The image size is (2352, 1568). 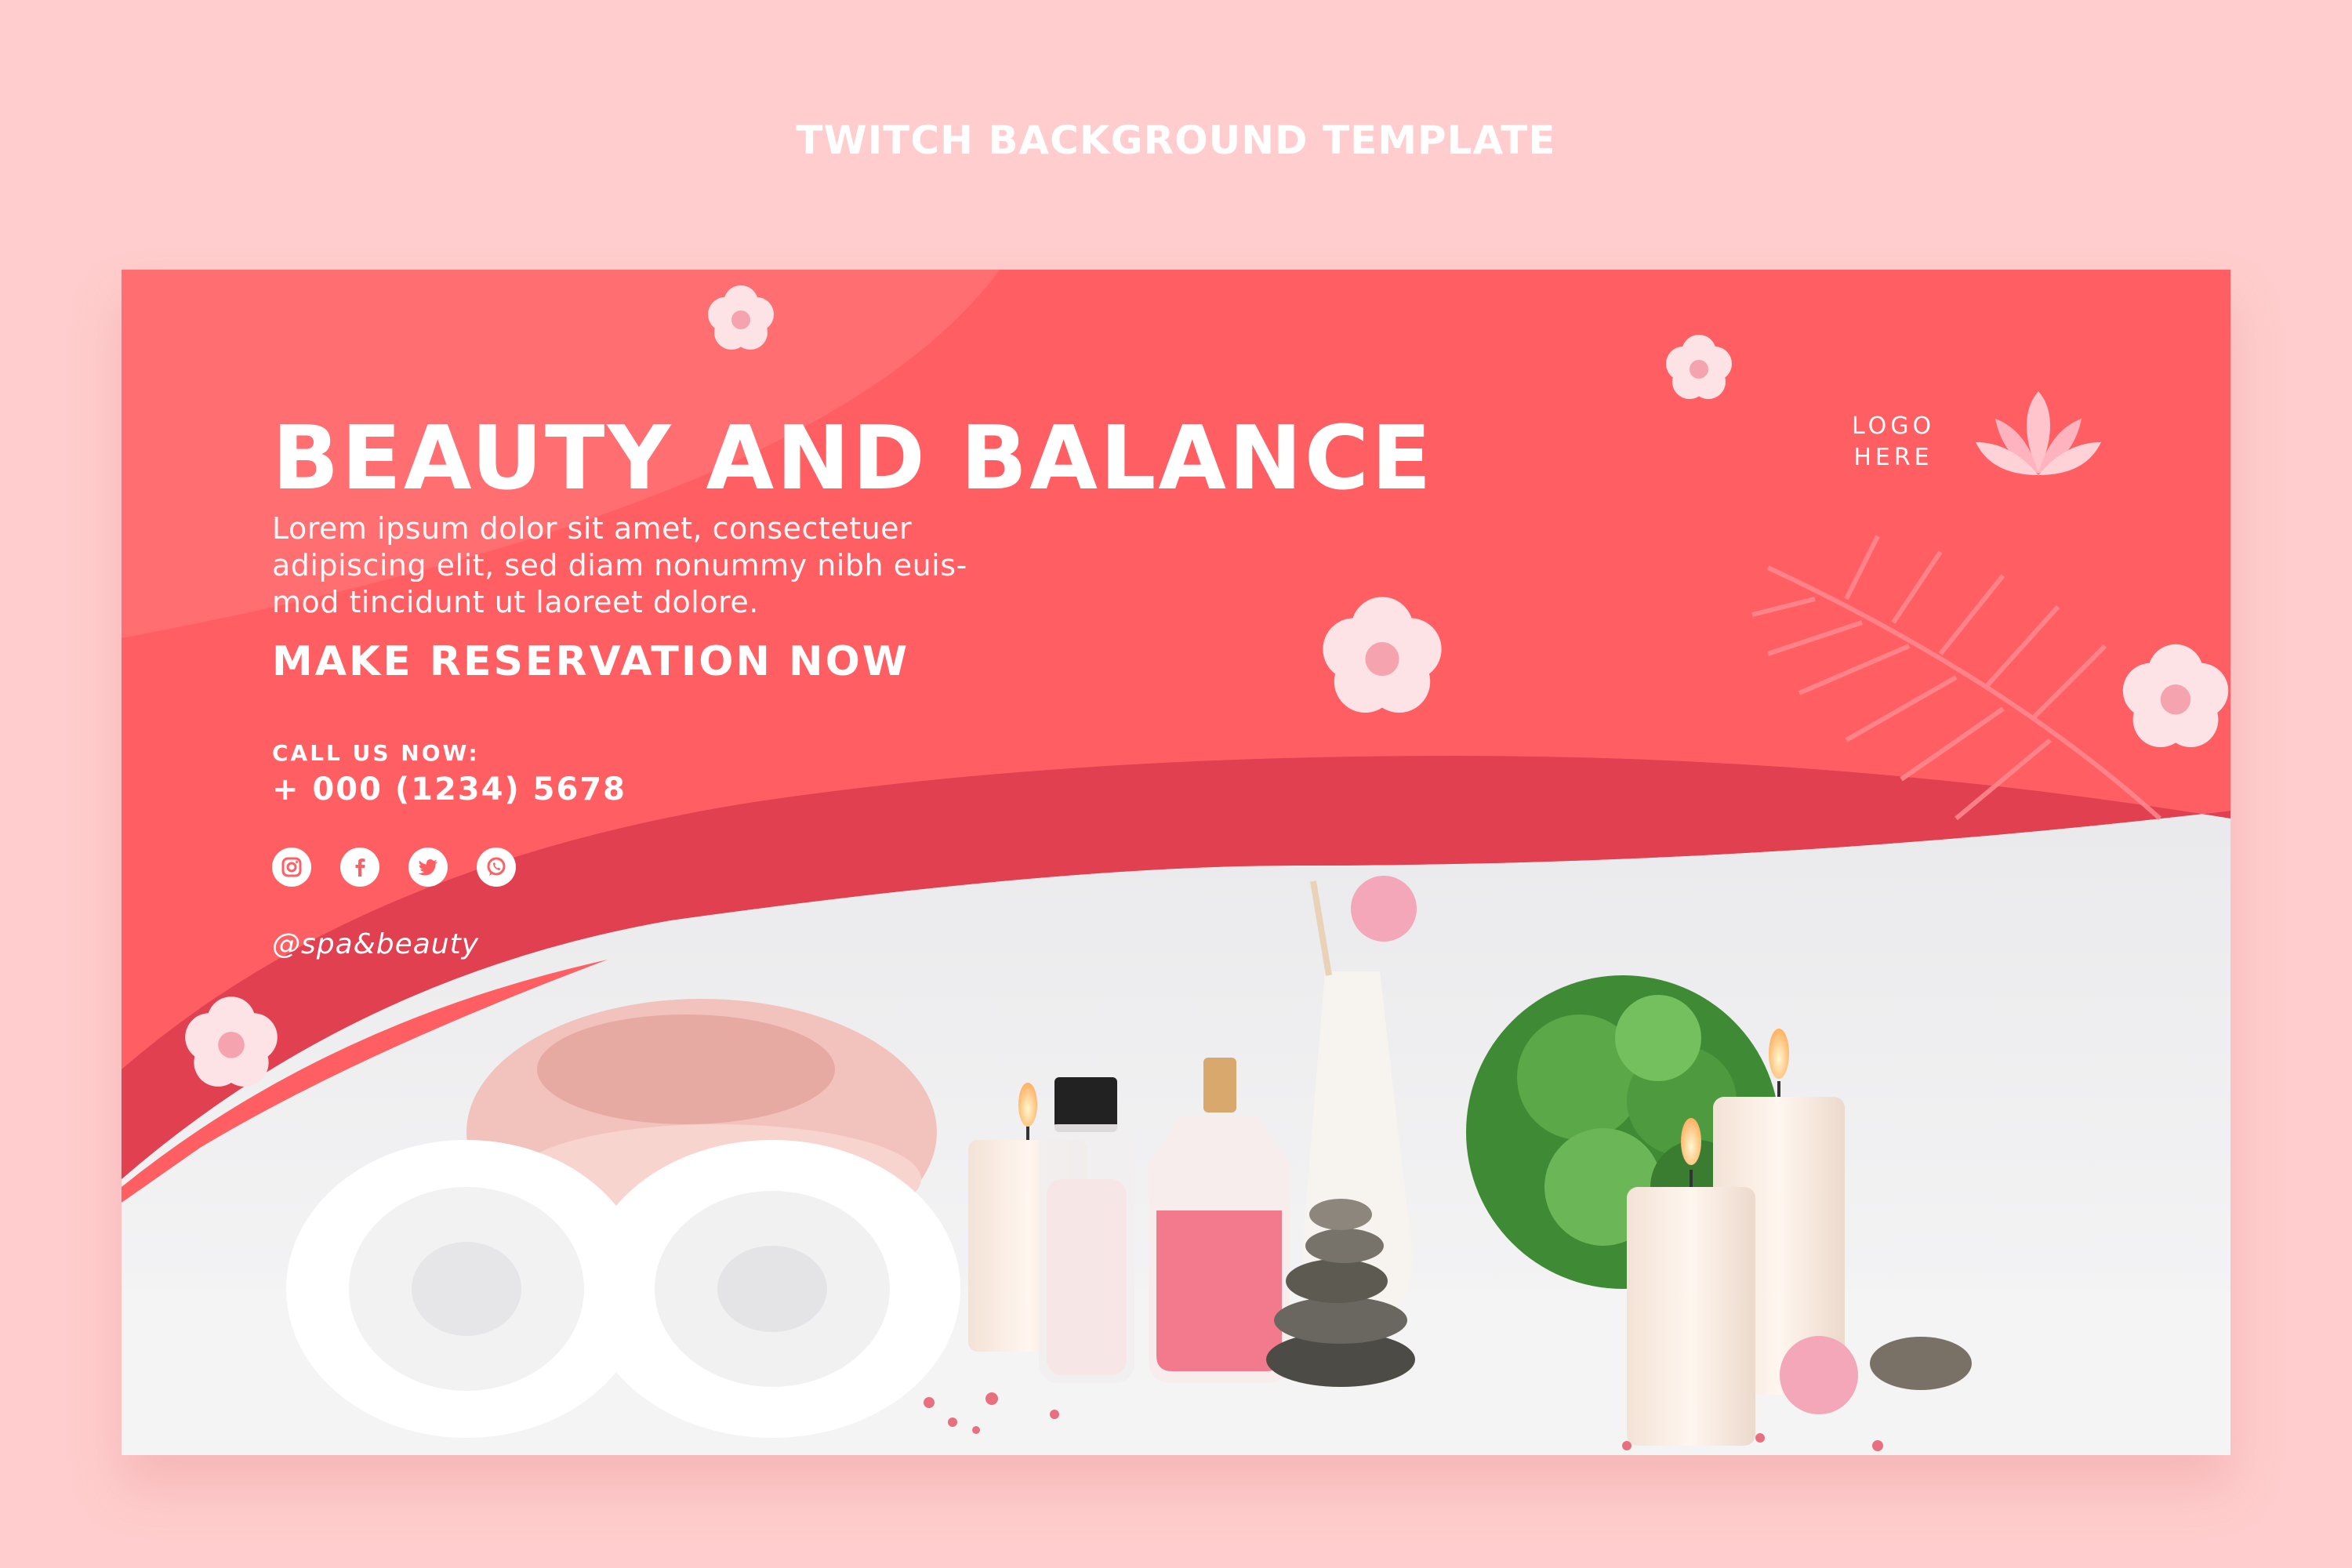 What do you see at coordinates (590, 661) in the screenshot?
I see `reservation-cta: MAKE RESERVATION NOW` at bounding box center [590, 661].